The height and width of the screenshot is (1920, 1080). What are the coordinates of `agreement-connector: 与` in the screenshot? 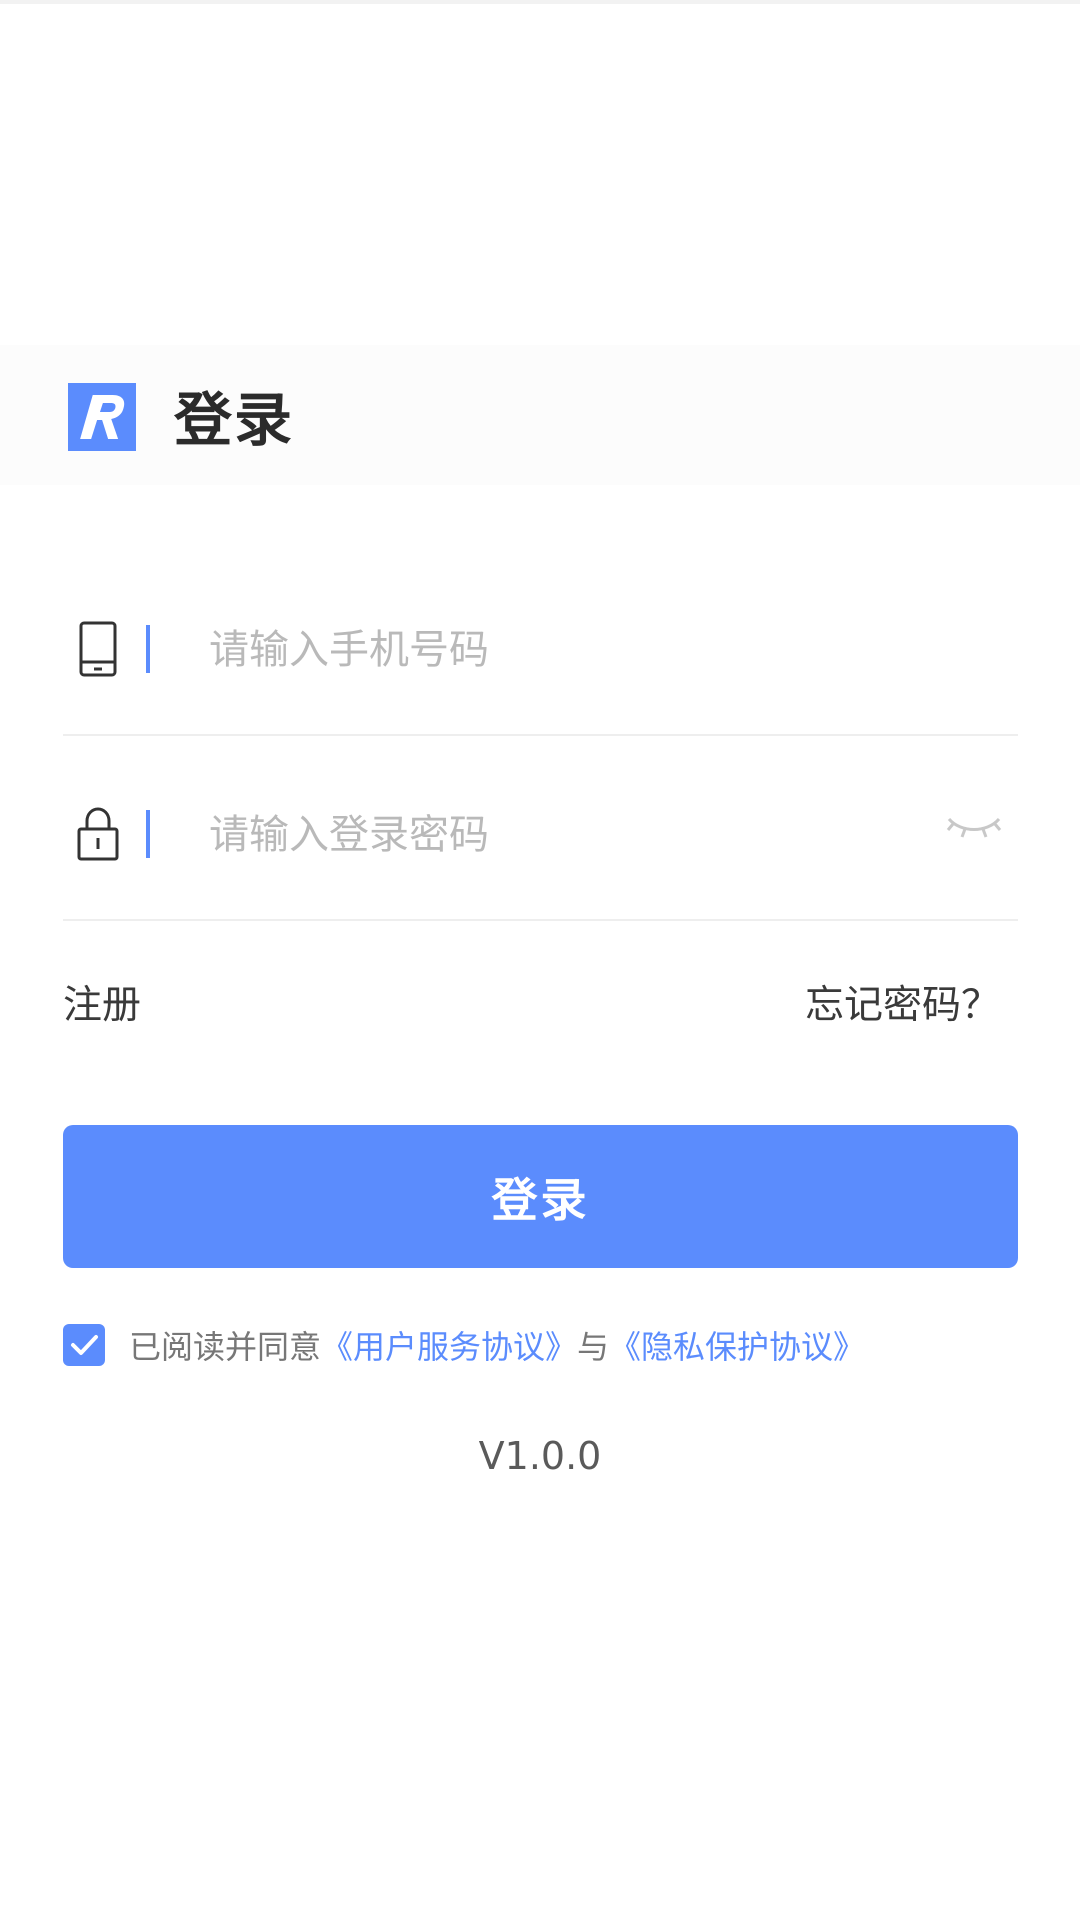 It's located at (593, 1347).